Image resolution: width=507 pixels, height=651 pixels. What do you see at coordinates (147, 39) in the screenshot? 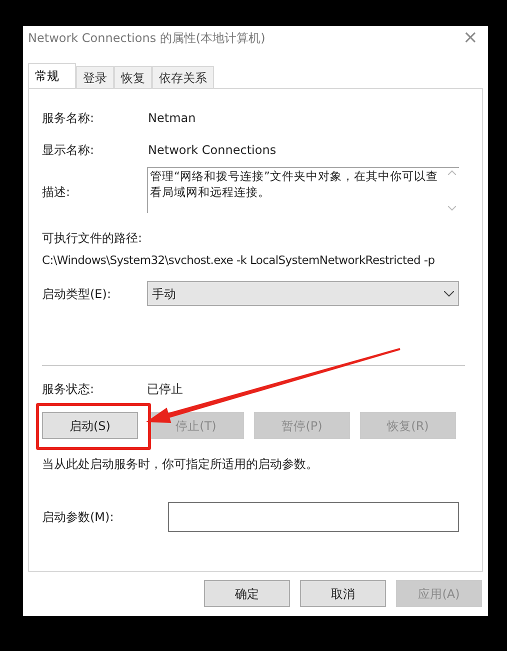
I see `window-title: Network Connections 的属性(本地计算机)` at bounding box center [147, 39].